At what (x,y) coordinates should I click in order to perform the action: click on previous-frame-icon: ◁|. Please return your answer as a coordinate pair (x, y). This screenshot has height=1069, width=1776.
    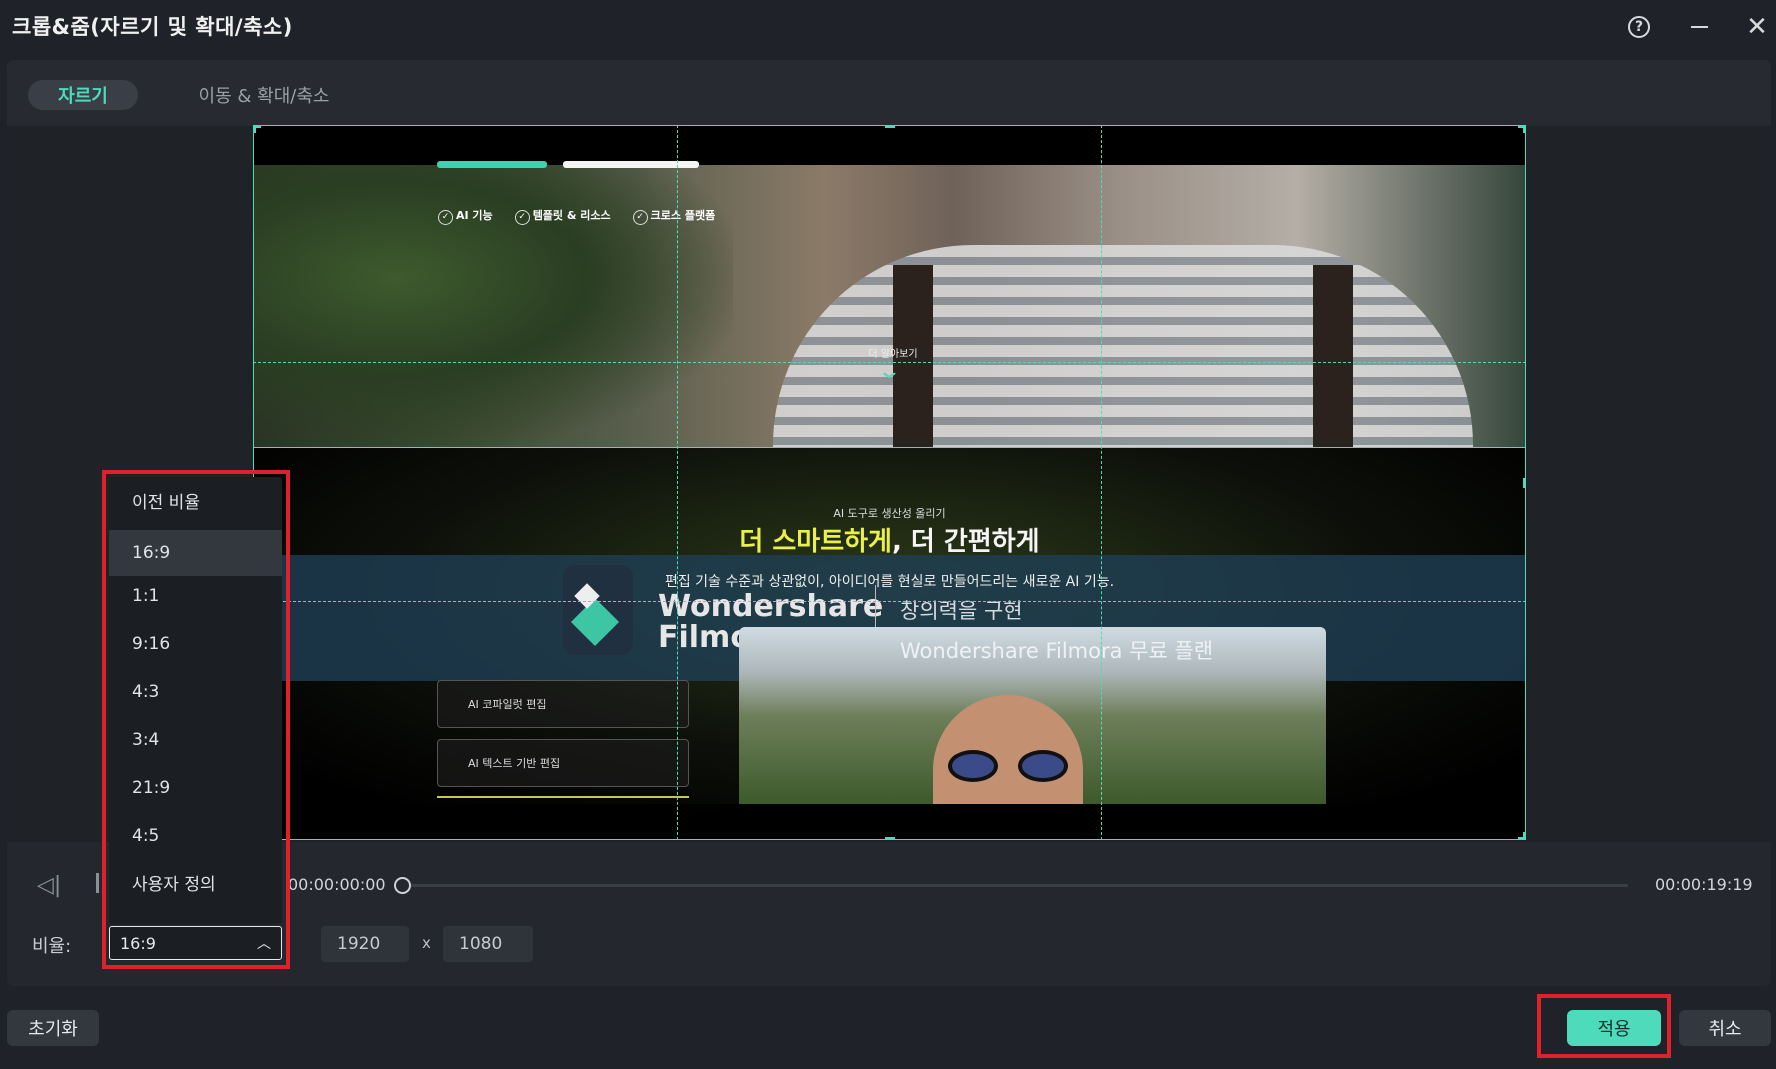
    Looking at the image, I should click on (49, 885).